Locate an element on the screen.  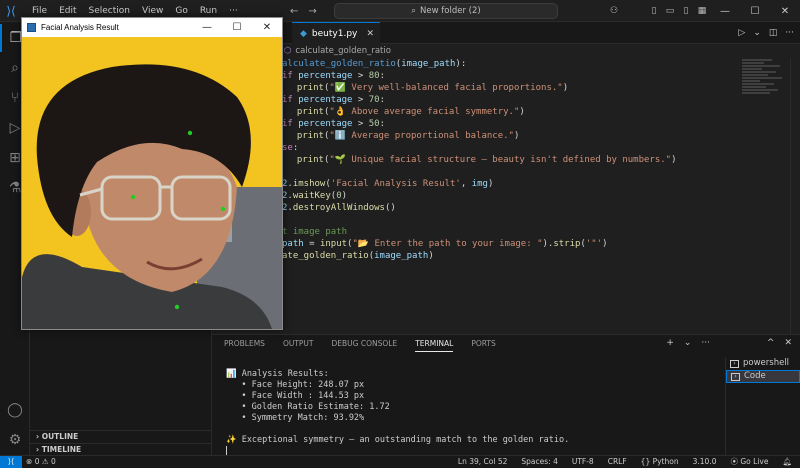
outline-section: › OUTLINE is located at coordinates (121, 436).